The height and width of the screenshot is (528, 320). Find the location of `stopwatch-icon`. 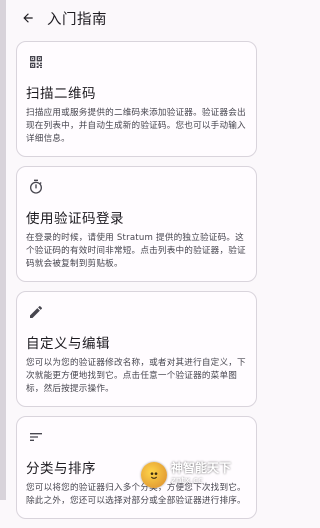

stopwatch-icon is located at coordinates (36, 187).